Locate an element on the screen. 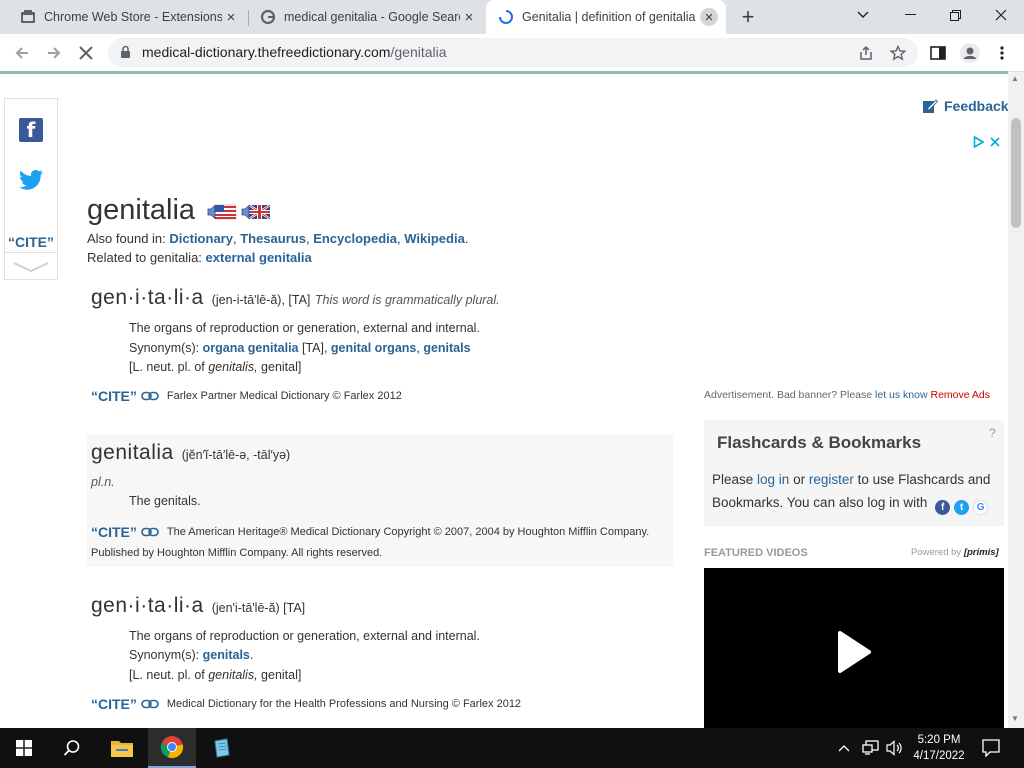  stop-loading-button is located at coordinates (86, 53).